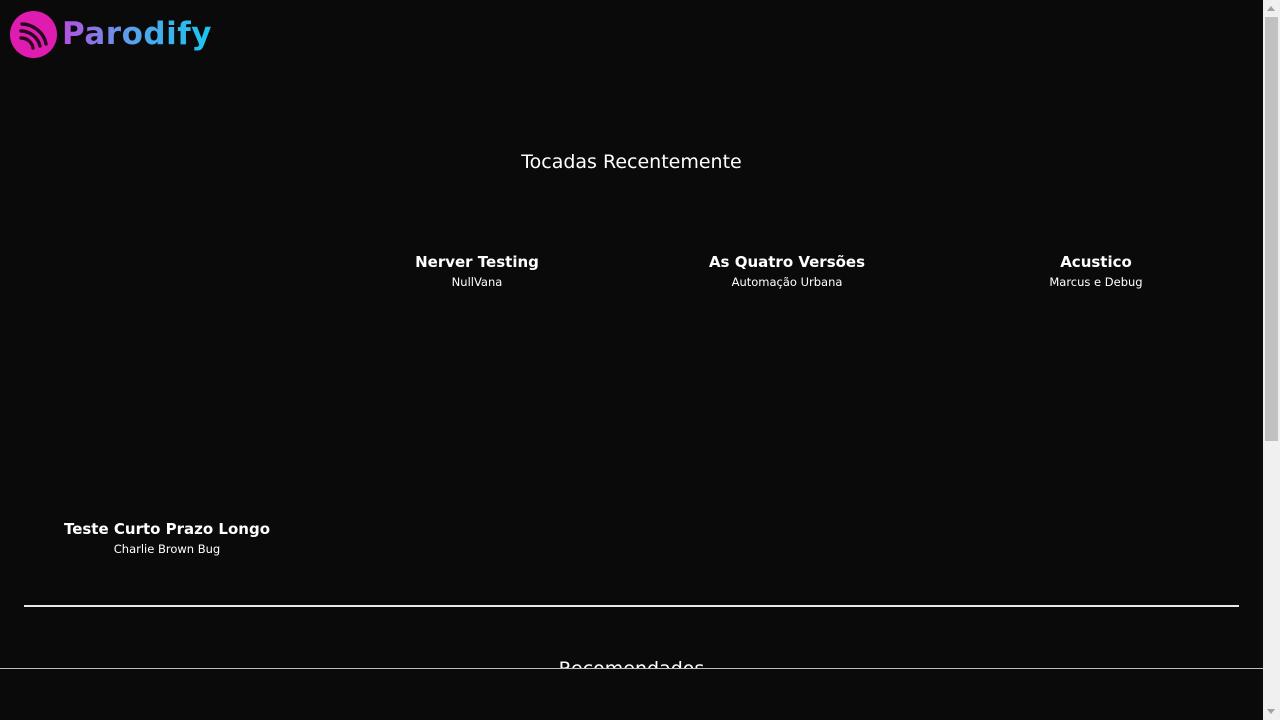 The height and width of the screenshot is (720, 1280). I want to click on scroll-down-arrow-icon, so click(1271, 711).